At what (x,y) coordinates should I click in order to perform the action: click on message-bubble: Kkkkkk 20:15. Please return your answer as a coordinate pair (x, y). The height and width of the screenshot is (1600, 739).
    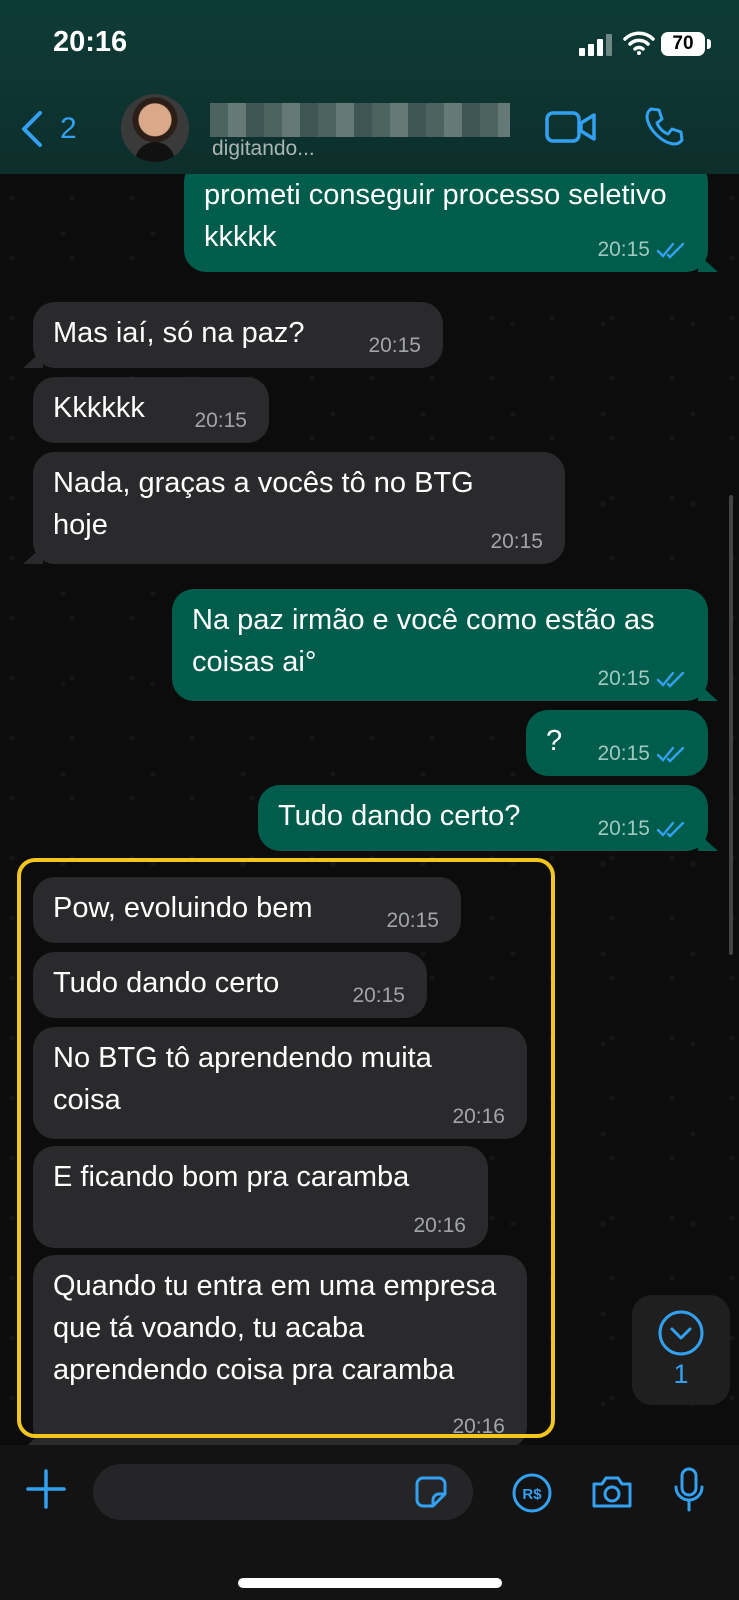
    Looking at the image, I should click on (151, 410).